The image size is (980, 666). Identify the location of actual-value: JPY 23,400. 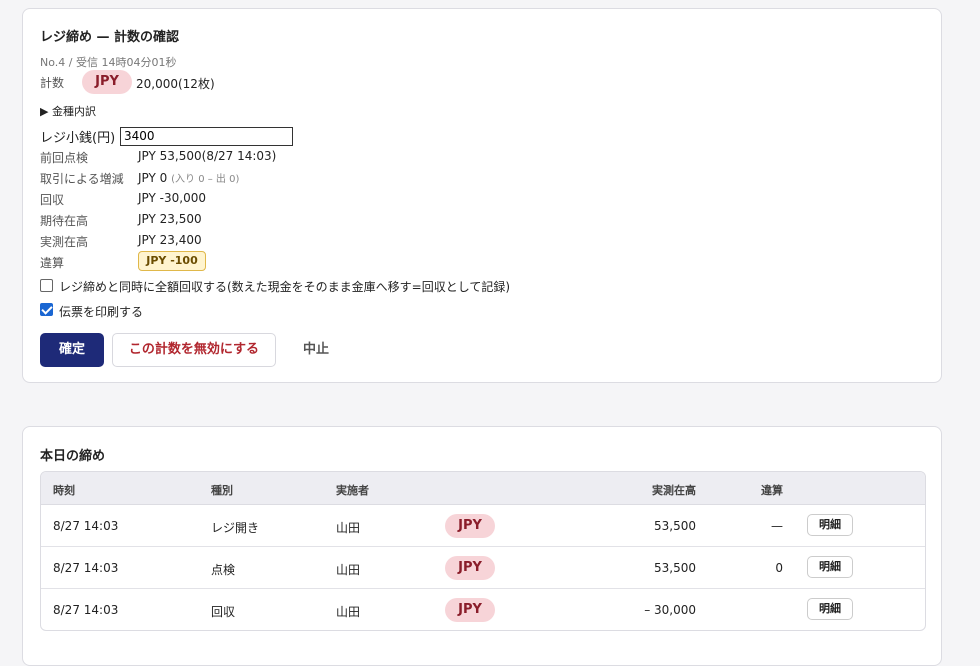
(170, 240).